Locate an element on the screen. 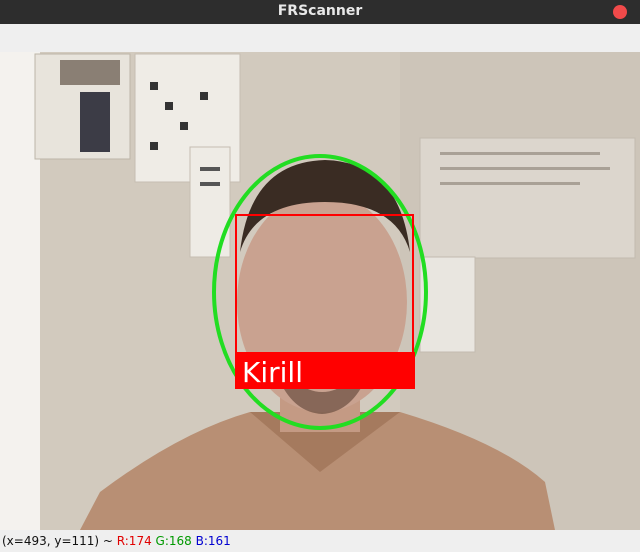  title-bar: FRScanner is located at coordinates (320, 12).